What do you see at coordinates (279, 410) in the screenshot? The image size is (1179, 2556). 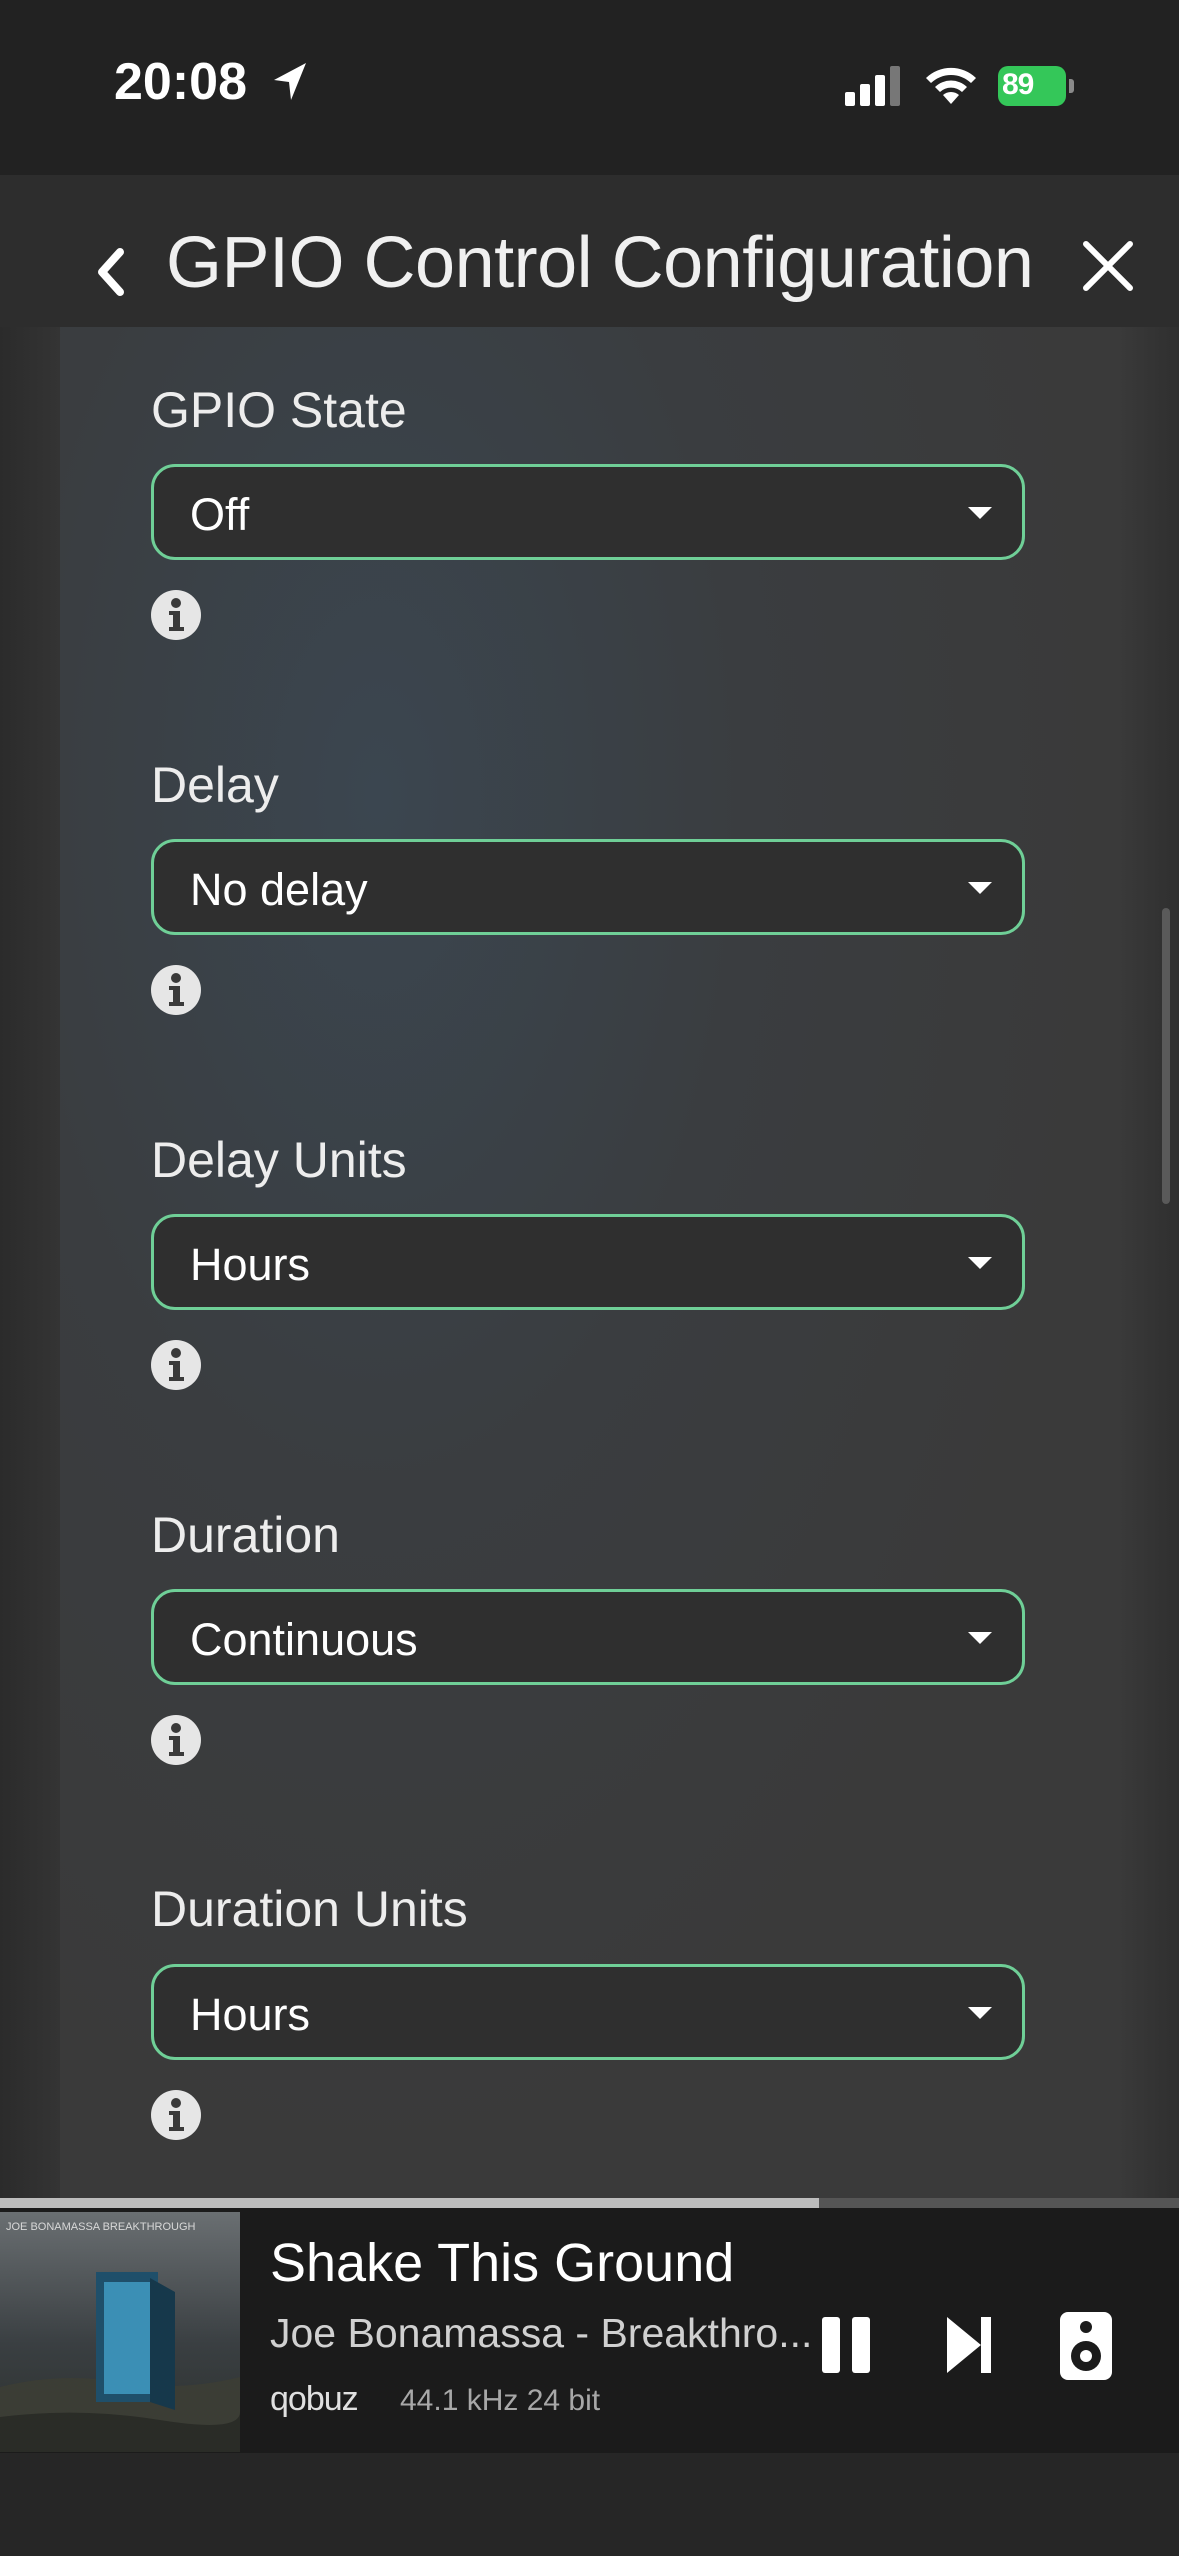 I see `gpio-state-label: GPIO State` at bounding box center [279, 410].